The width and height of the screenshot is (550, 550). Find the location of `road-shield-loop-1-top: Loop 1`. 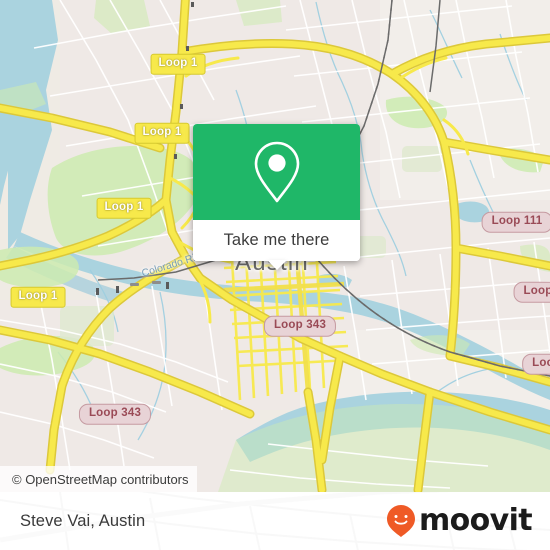

road-shield-loop-1-top: Loop 1 is located at coordinates (178, 64).